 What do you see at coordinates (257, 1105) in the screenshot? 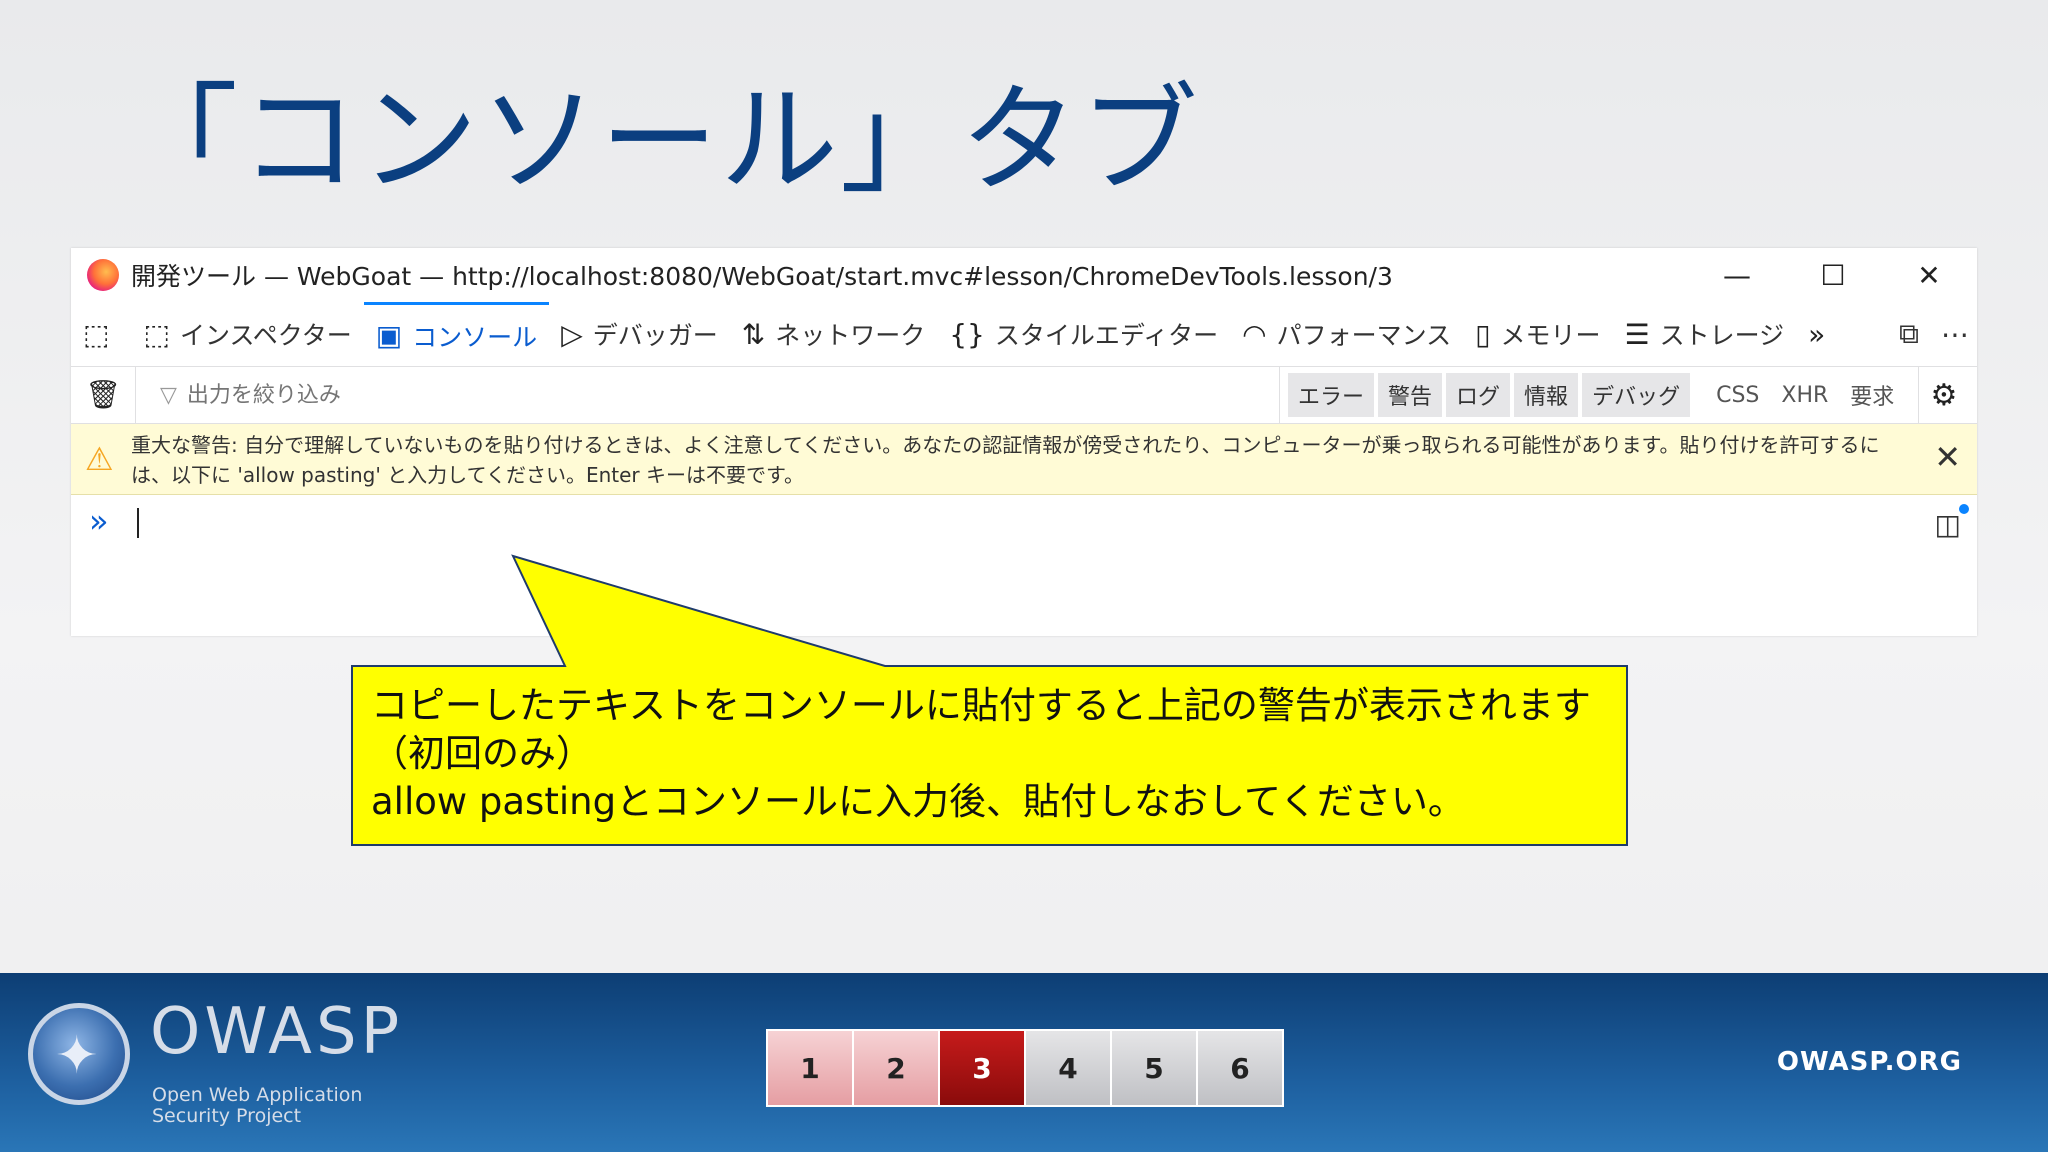
I see `owasp-tagline: Open Web Application Security Project` at bounding box center [257, 1105].